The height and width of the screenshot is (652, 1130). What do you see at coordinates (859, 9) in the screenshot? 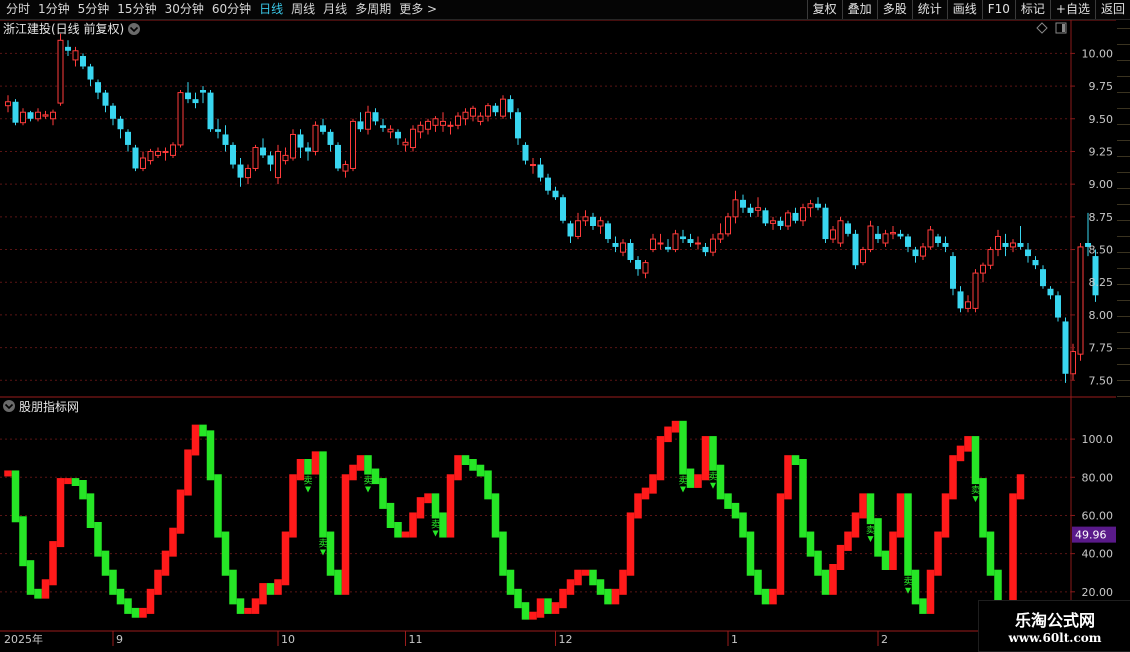
I see `toolbar-button-1: 叠加` at bounding box center [859, 9].